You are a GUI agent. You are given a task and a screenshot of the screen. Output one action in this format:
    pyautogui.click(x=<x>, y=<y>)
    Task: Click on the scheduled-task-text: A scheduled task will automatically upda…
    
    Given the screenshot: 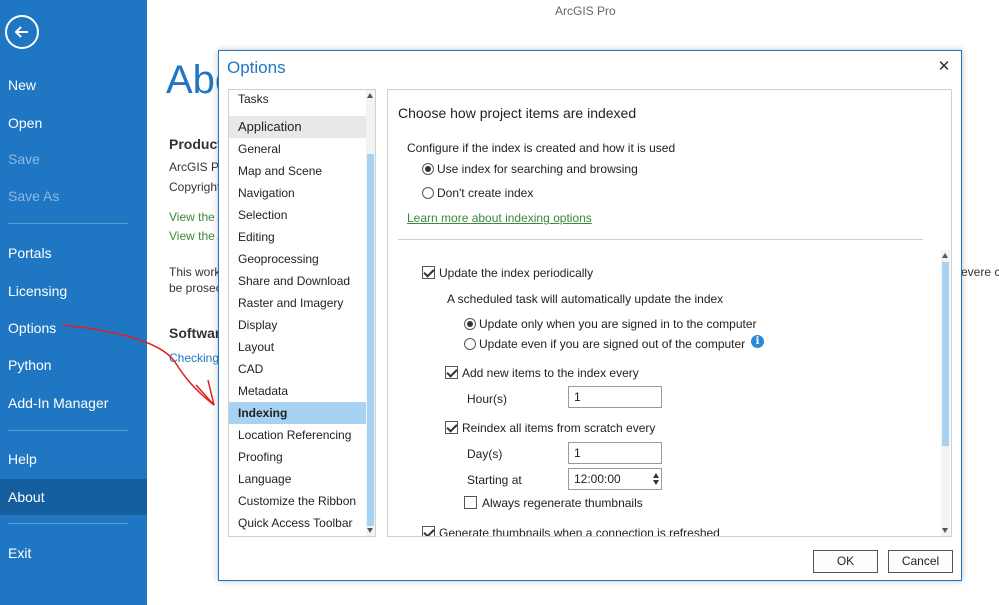 What is the action you would take?
    pyautogui.click(x=585, y=299)
    